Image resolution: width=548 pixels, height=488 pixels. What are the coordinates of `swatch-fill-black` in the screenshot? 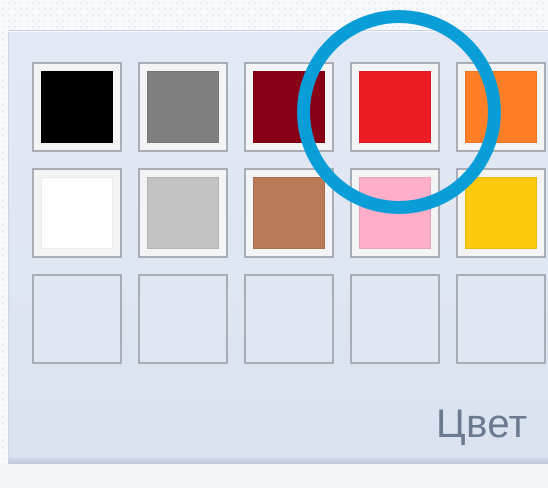 It's located at (77, 107).